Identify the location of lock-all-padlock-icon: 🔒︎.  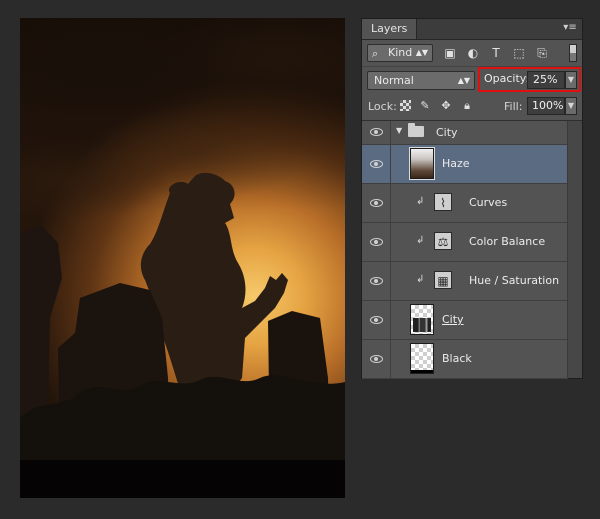
(467, 106).